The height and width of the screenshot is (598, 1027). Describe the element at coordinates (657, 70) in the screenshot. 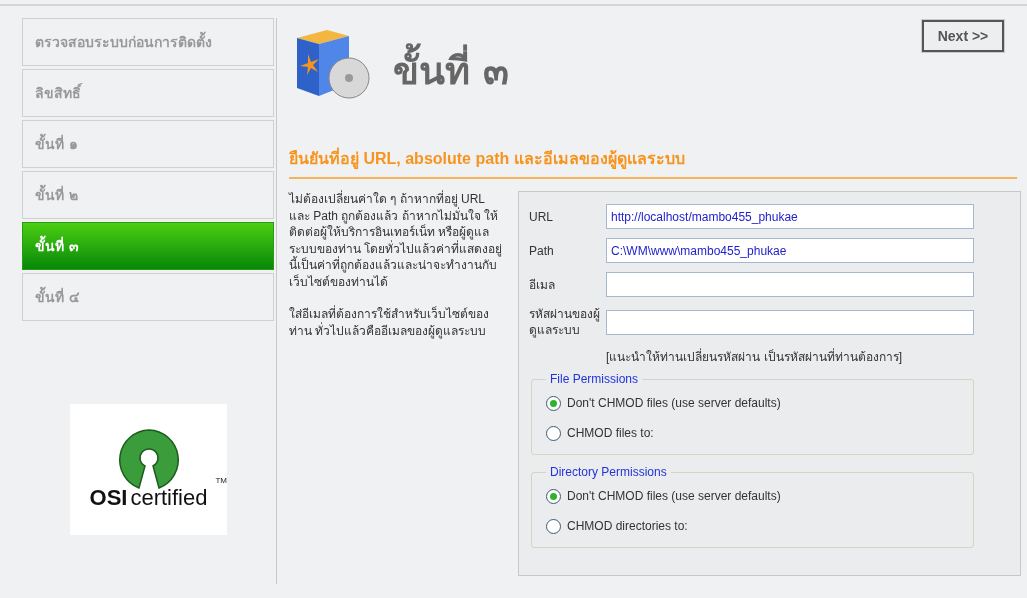

I see `step-title: ขั้นที่ ๓` at that location.